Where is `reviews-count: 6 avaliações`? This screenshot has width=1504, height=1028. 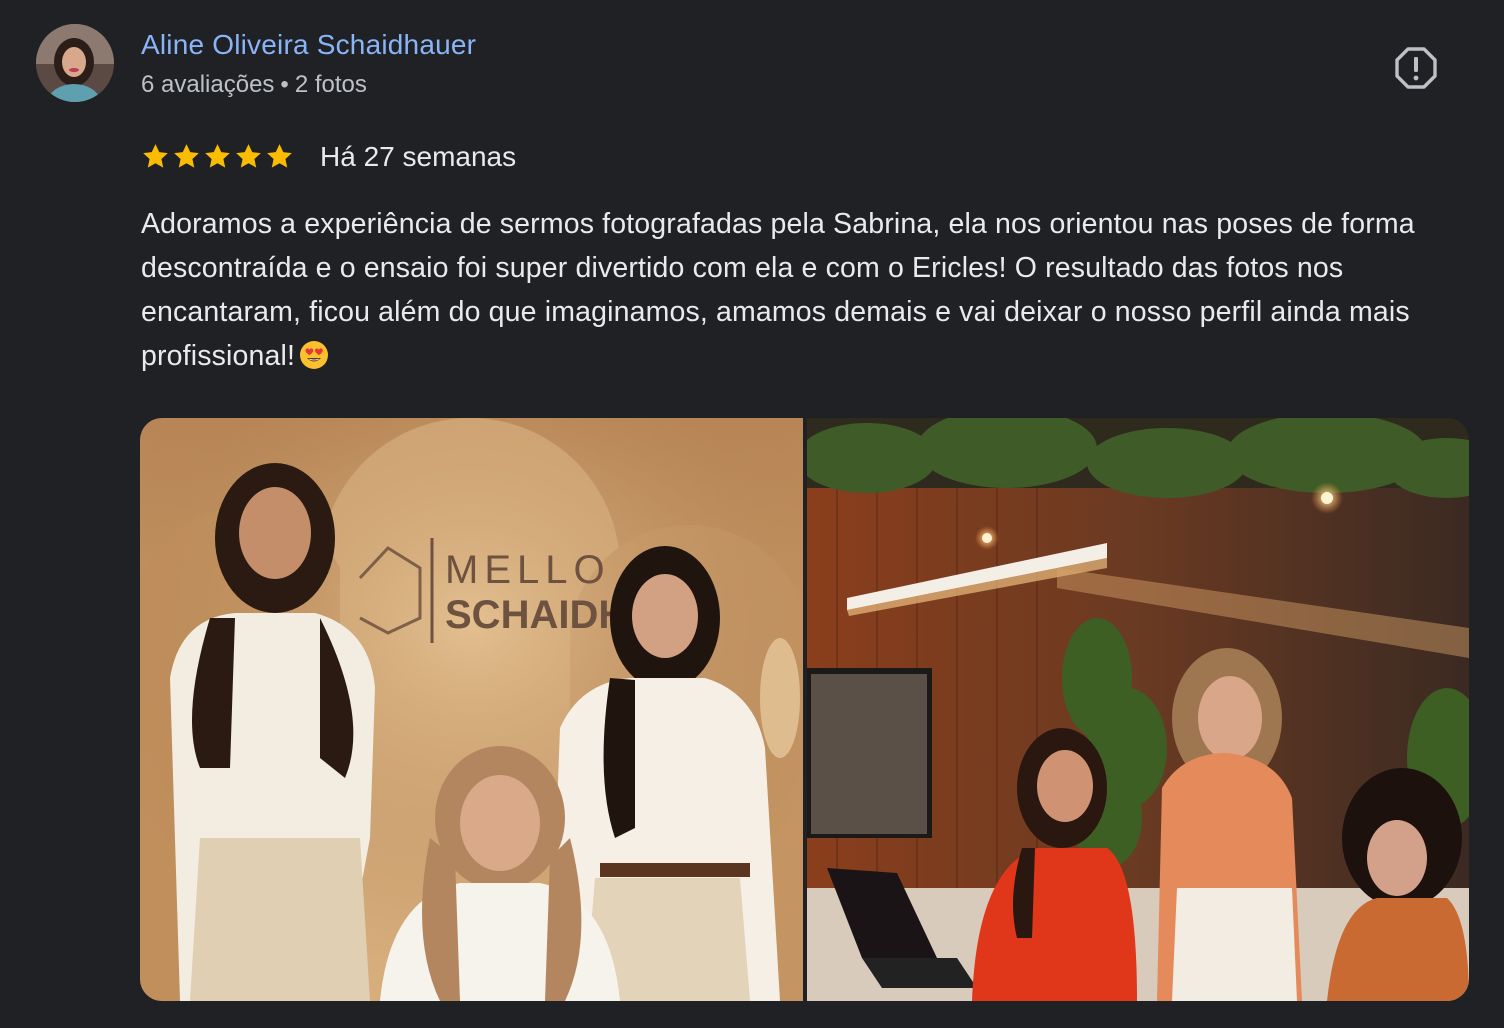 reviews-count: 6 avaliações is located at coordinates (208, 84).